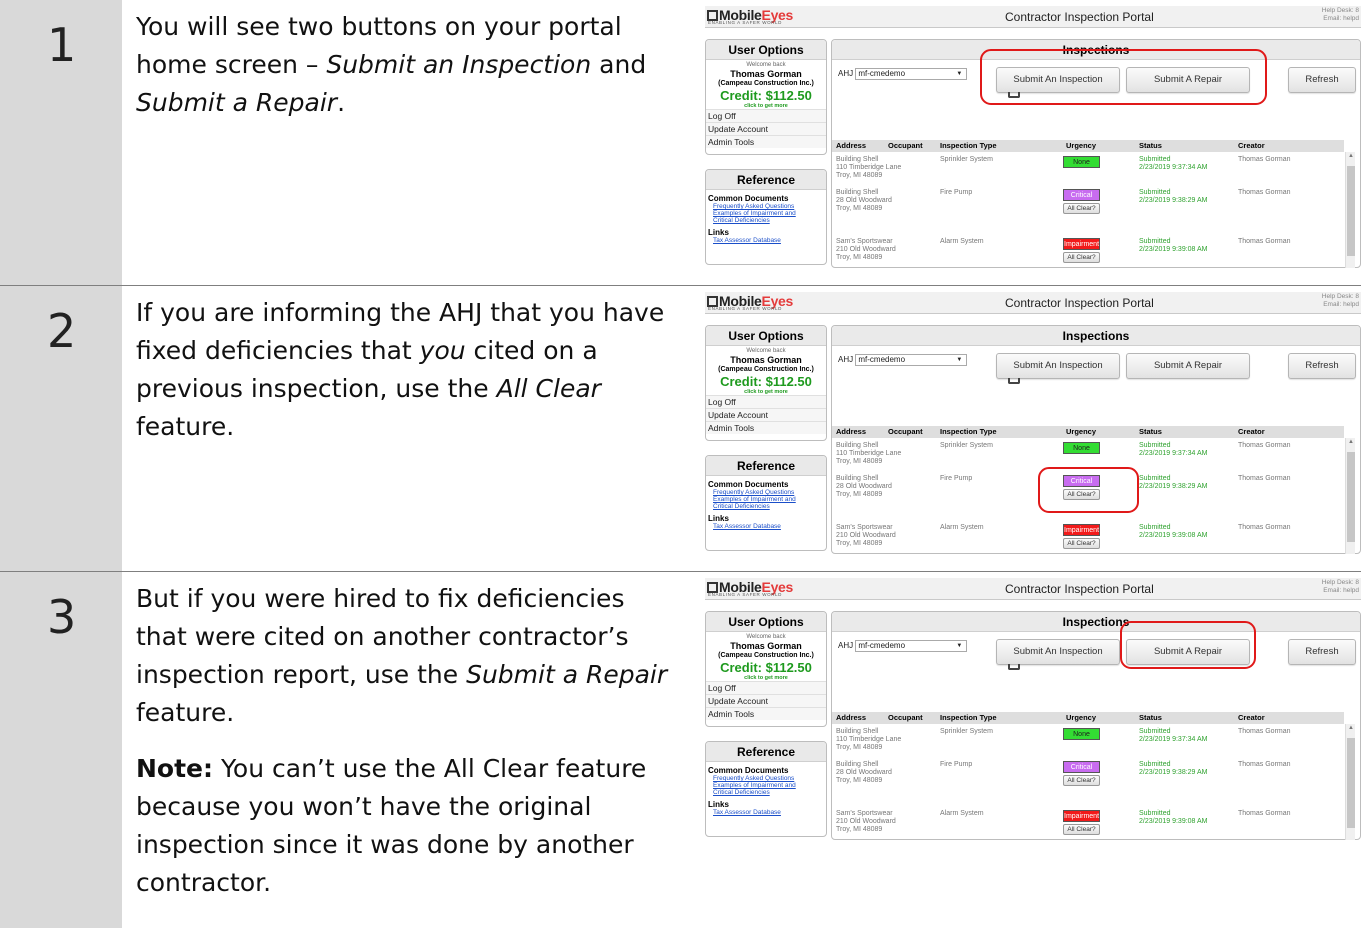  Describe the element at coordinates (905, 717) in the screenshot. I see `col-occupant: Occupant` at that location.